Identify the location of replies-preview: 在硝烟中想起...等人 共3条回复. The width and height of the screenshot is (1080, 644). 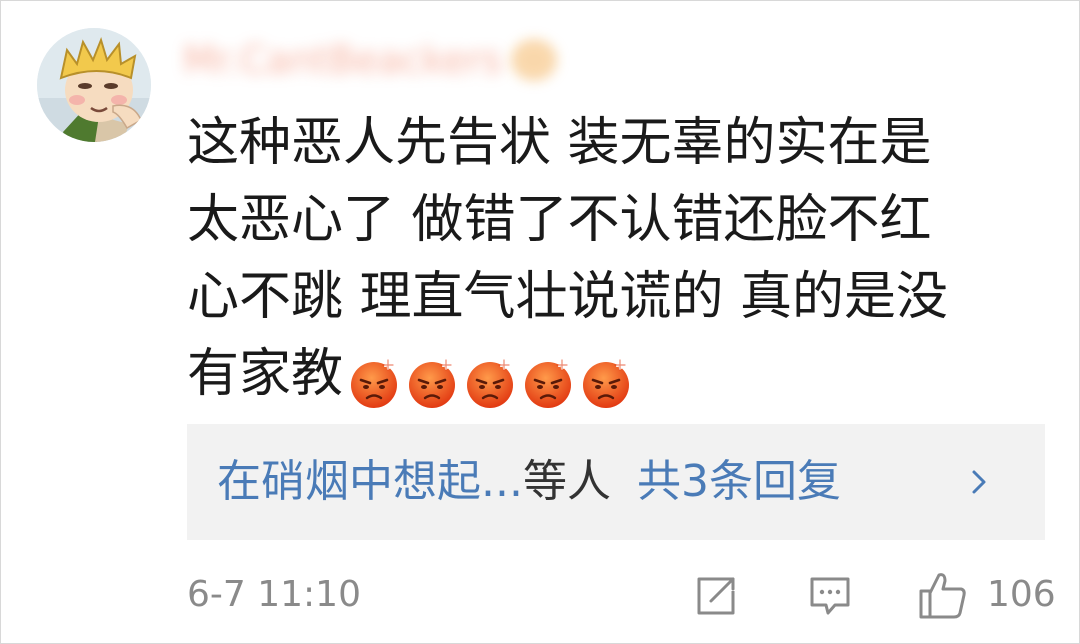
(616, 482).